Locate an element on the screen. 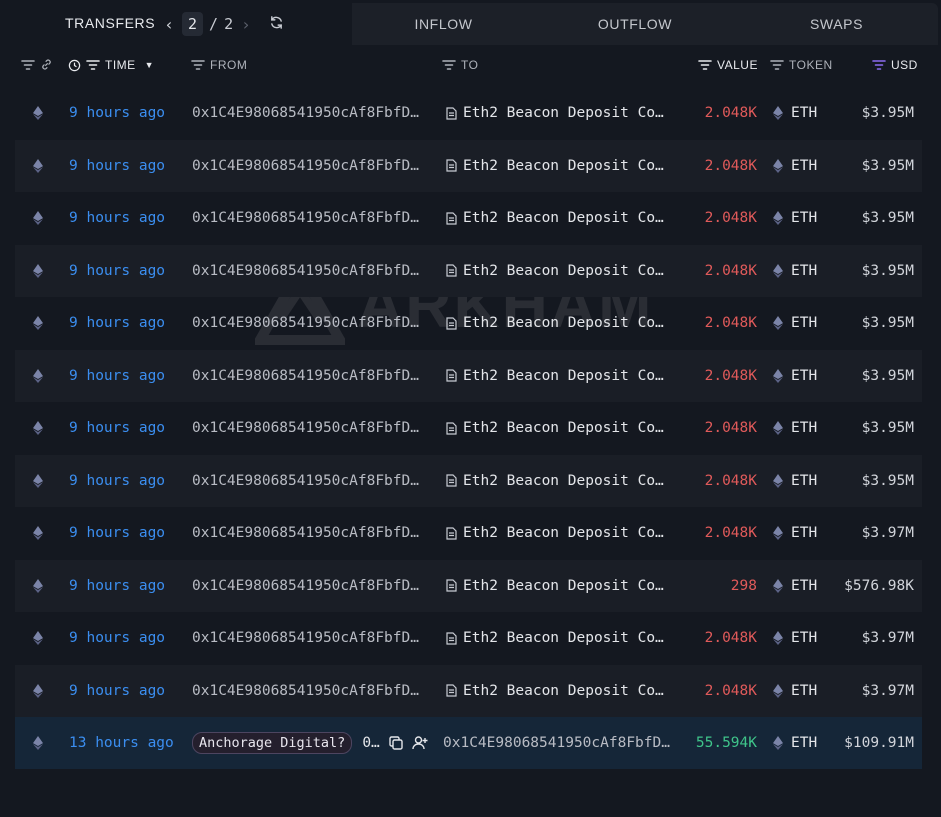  row-value: 2.048K is located at coordinates (730, 375).